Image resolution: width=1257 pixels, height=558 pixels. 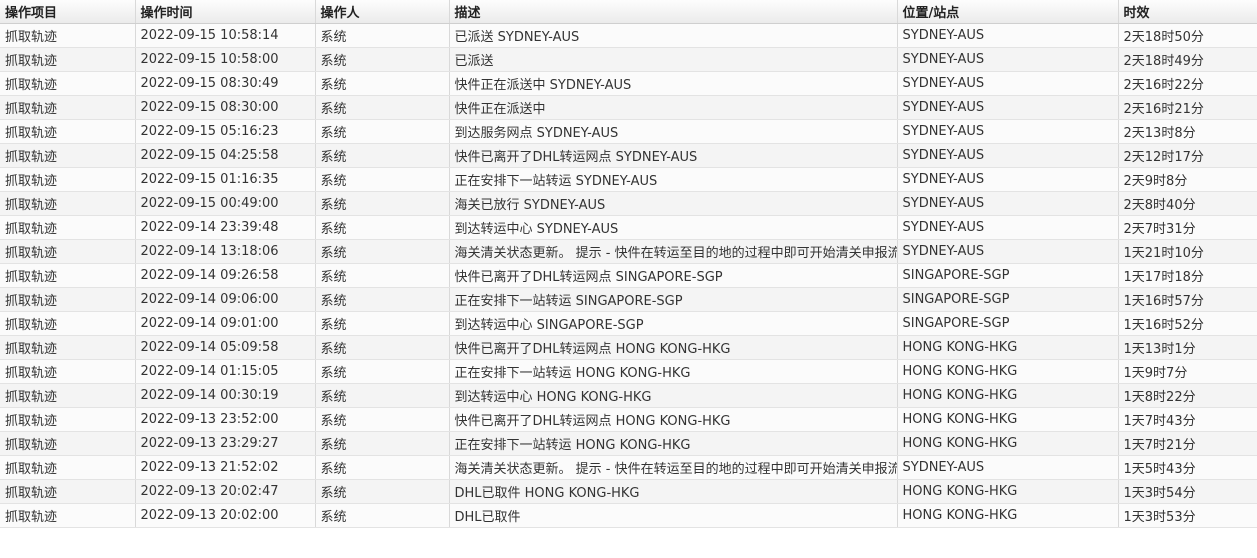 I want to click on cell-duration: 1天13时1分, so click(x=1187, y=347).